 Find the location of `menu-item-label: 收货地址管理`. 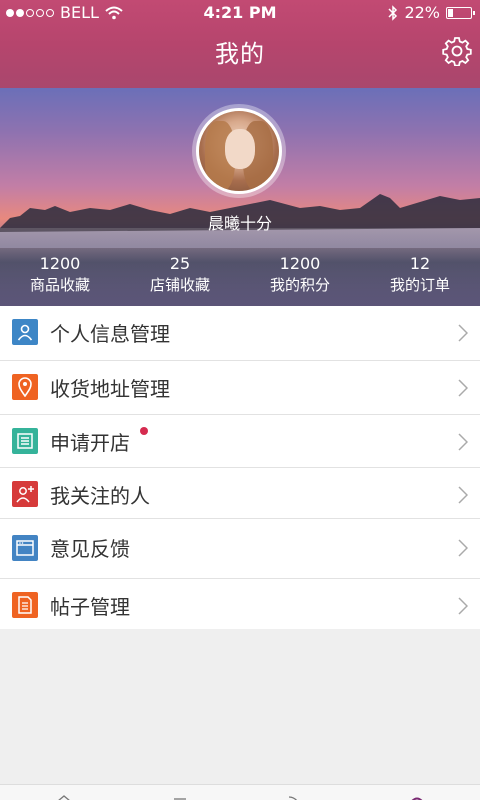

menu-item-label: 收货地址管理 is located at coordinates (110, 389).